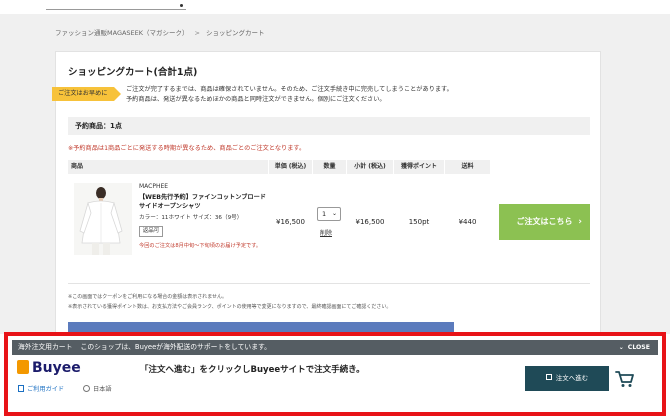 The height and width of the screenshot is (420, 670). What do you see at coordinates (151, 231) in the screenshot?
I see `returnable-badge: 返品可` at bounding box center [151, 231].